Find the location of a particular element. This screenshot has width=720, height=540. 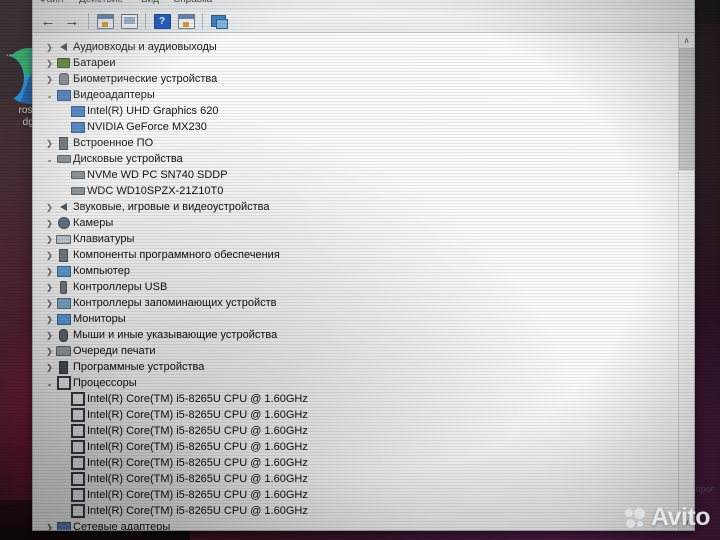

update-driver-icon-strip is located at coordinates (186, 16).